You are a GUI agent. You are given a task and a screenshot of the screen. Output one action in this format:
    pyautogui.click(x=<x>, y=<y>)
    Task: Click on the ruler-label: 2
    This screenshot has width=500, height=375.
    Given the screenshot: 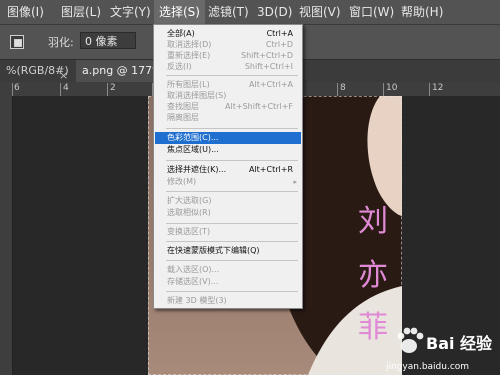 What is the action you would take?
    pyautogui.click(x=113, y=88)
    